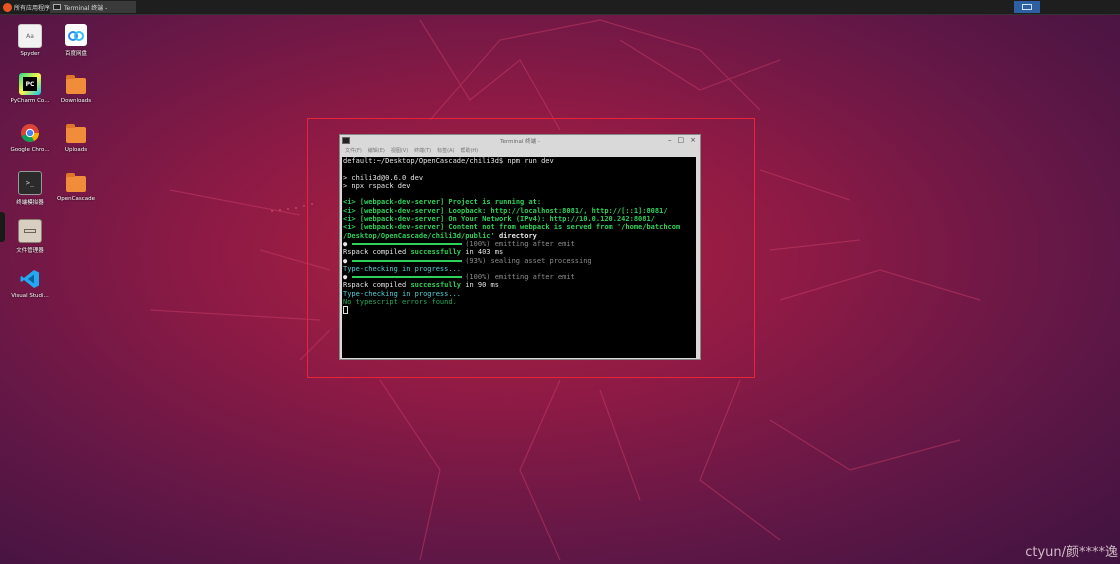 This screenshot has height=564, width=1120. Describe the element at coordinates (76, 199) in the screenshot. I see `desktop-icon-label: OpenCascade` at that location.